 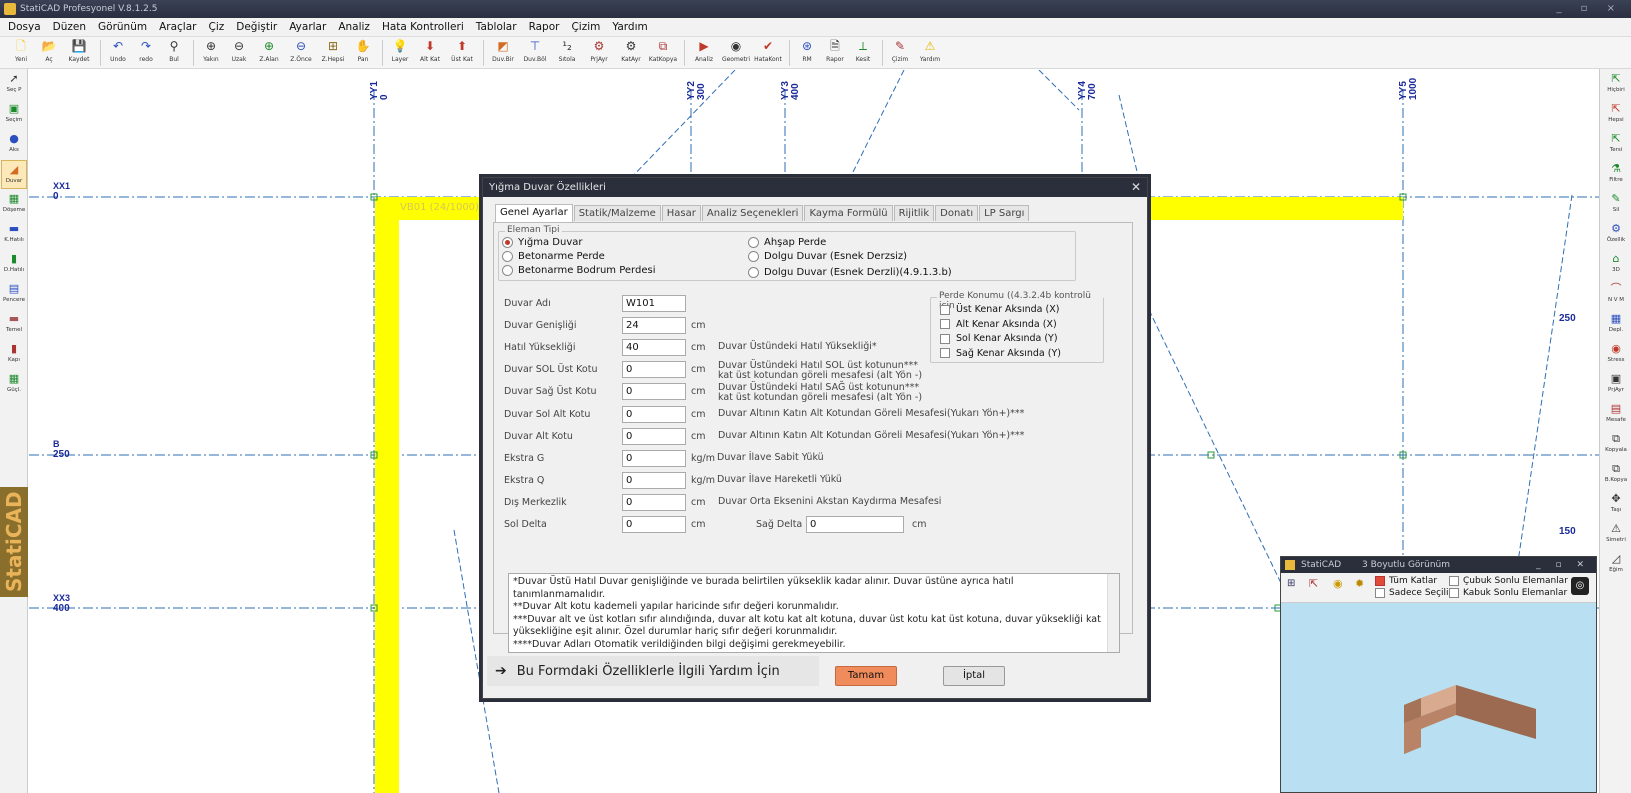 What do you see at coordinates (1616, 564) in the screenshot?
I see `right-tool-slope: ◿ Eğim` at bounding box center [1616, 564].